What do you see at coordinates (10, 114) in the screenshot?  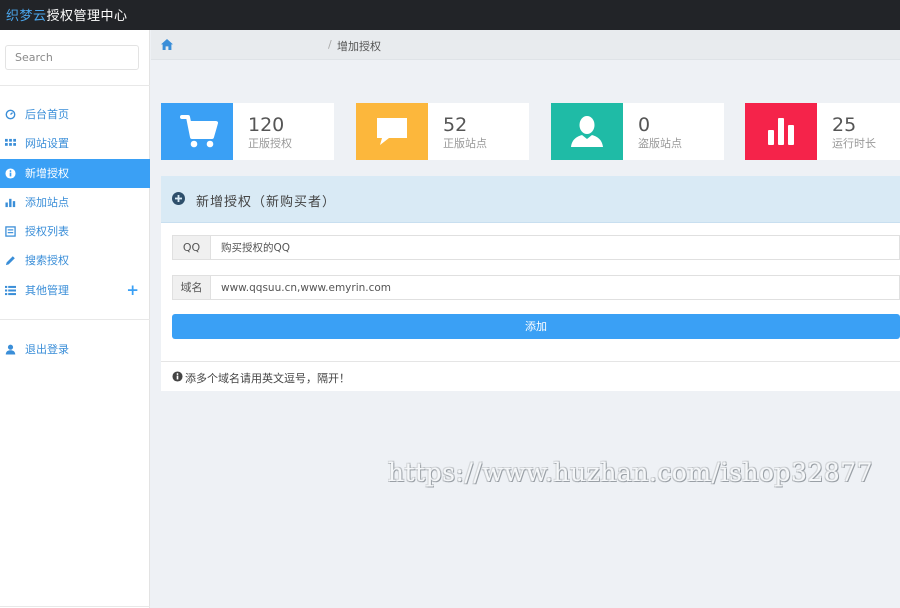 I see `dashboard-icon` at bounding box center [10, 114].